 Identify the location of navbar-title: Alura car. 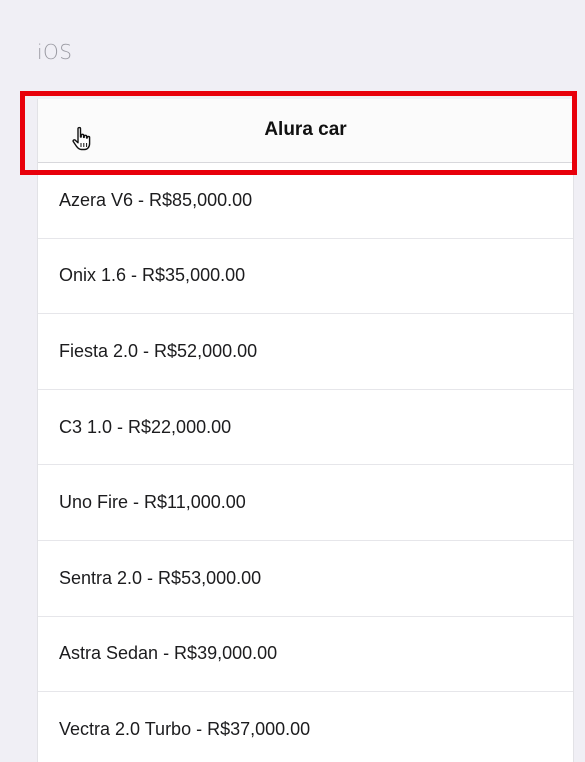
(305, 129).